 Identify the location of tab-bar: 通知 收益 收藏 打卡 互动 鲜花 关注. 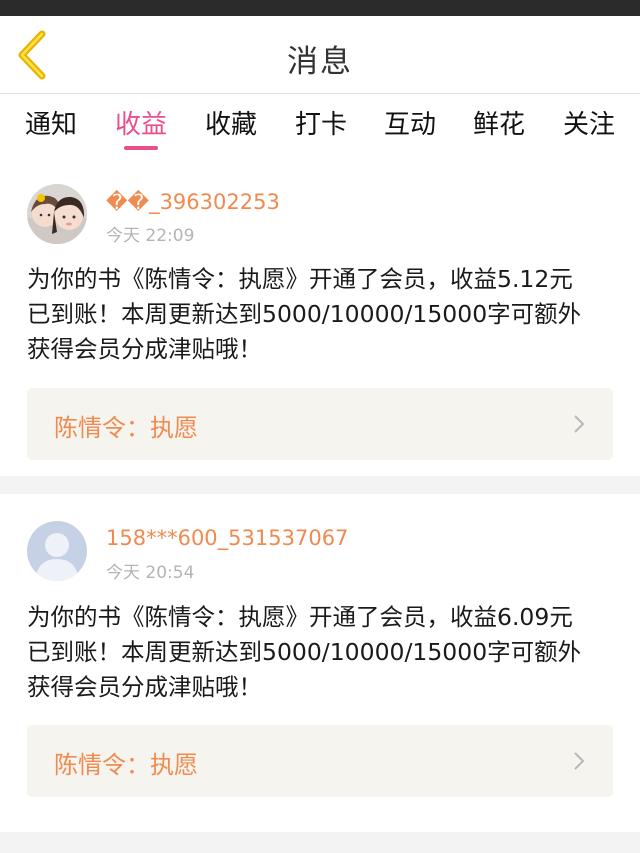
(320, 125).